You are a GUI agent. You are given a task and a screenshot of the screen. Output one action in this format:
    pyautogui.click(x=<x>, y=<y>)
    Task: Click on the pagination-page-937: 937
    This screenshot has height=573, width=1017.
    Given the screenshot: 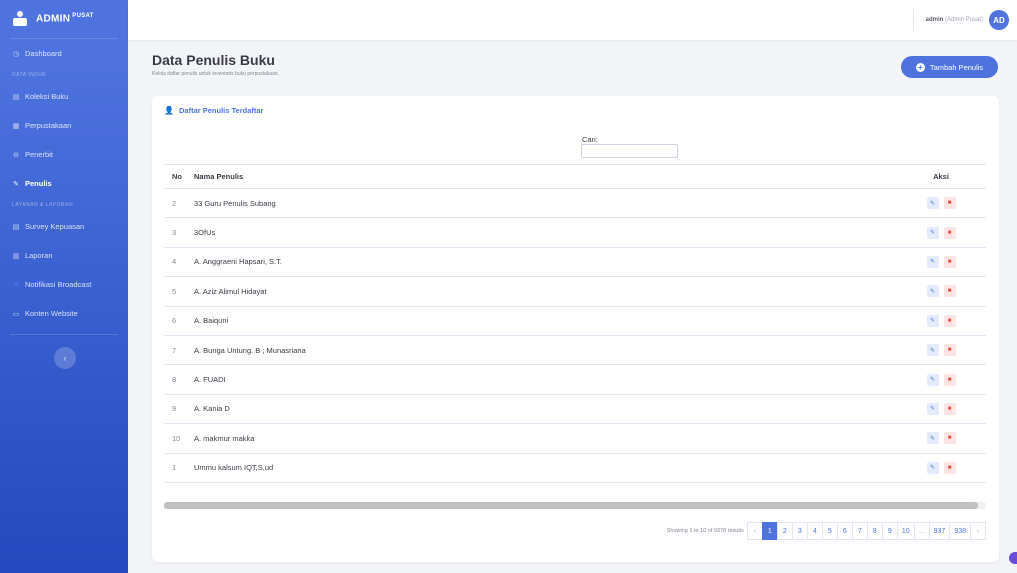 What is the action you would take?
    pyautogui.click(x=939, y=531)
    